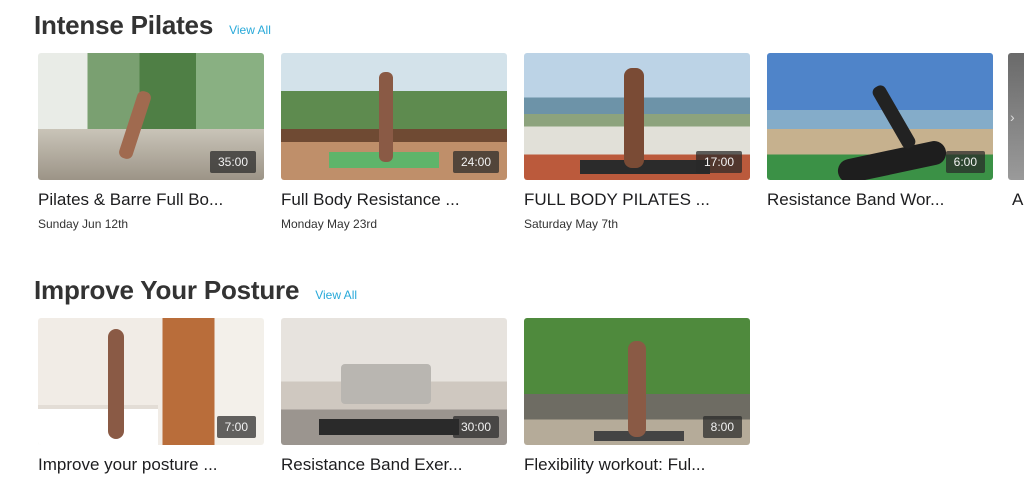 Image resolution: width=1024 pixels, height=496 pixels. Describe the element at coordinates (1018, 200) in the screenshot. I see `partial-video-title: A` at that location.